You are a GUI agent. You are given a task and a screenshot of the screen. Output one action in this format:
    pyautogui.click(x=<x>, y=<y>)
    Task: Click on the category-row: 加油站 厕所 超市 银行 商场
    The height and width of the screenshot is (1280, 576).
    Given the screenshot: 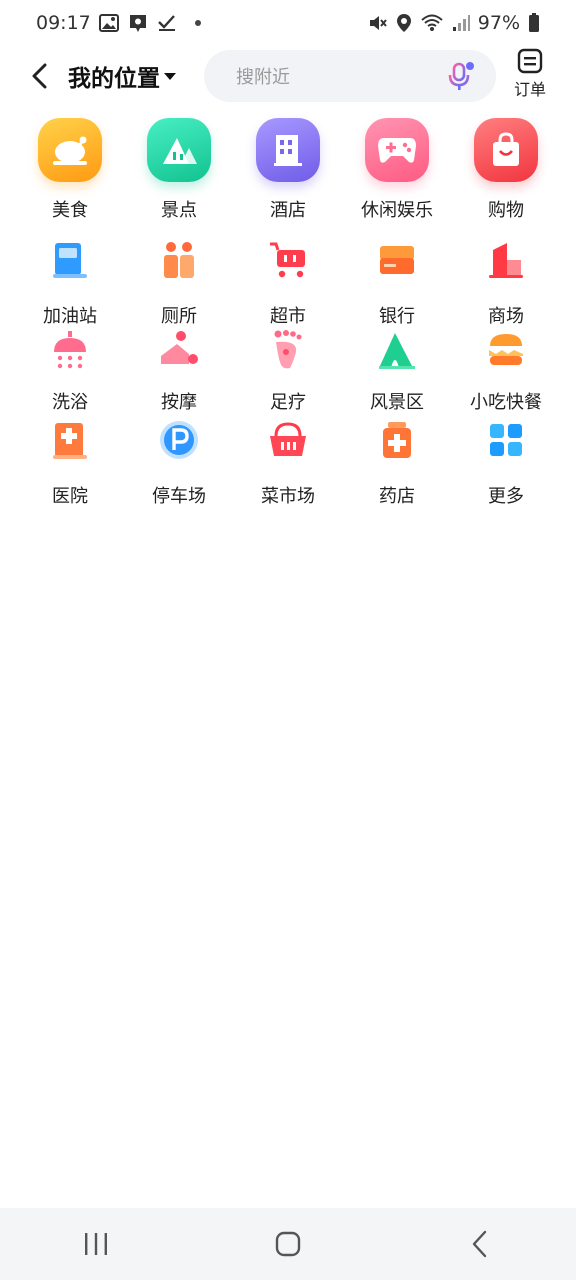 What is the action you would take?
    pyautogui.click(x=288, y=285)
    